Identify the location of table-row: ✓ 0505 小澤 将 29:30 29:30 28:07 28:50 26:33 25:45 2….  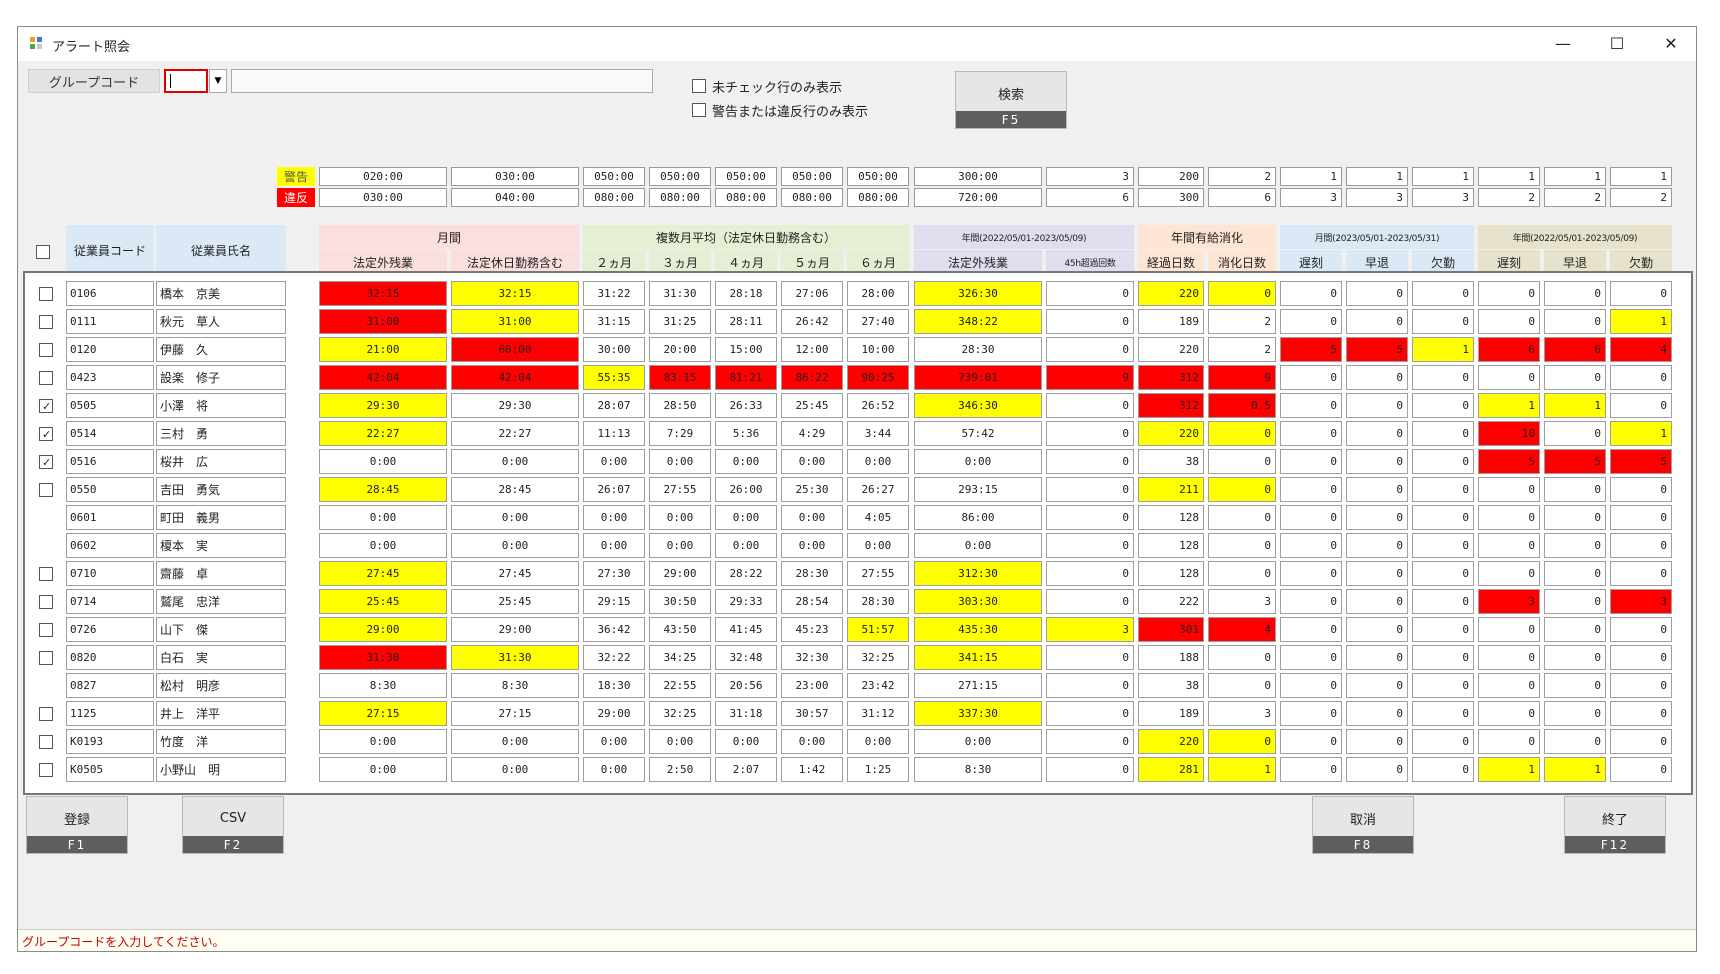
(858, 405).